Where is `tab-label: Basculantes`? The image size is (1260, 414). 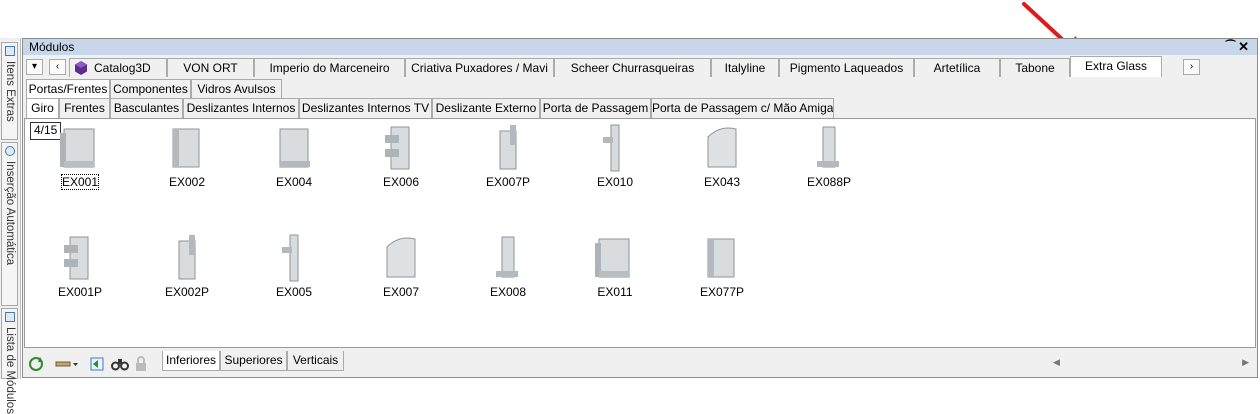 tab-label: Basculantes is located at coordinates (146, 108).